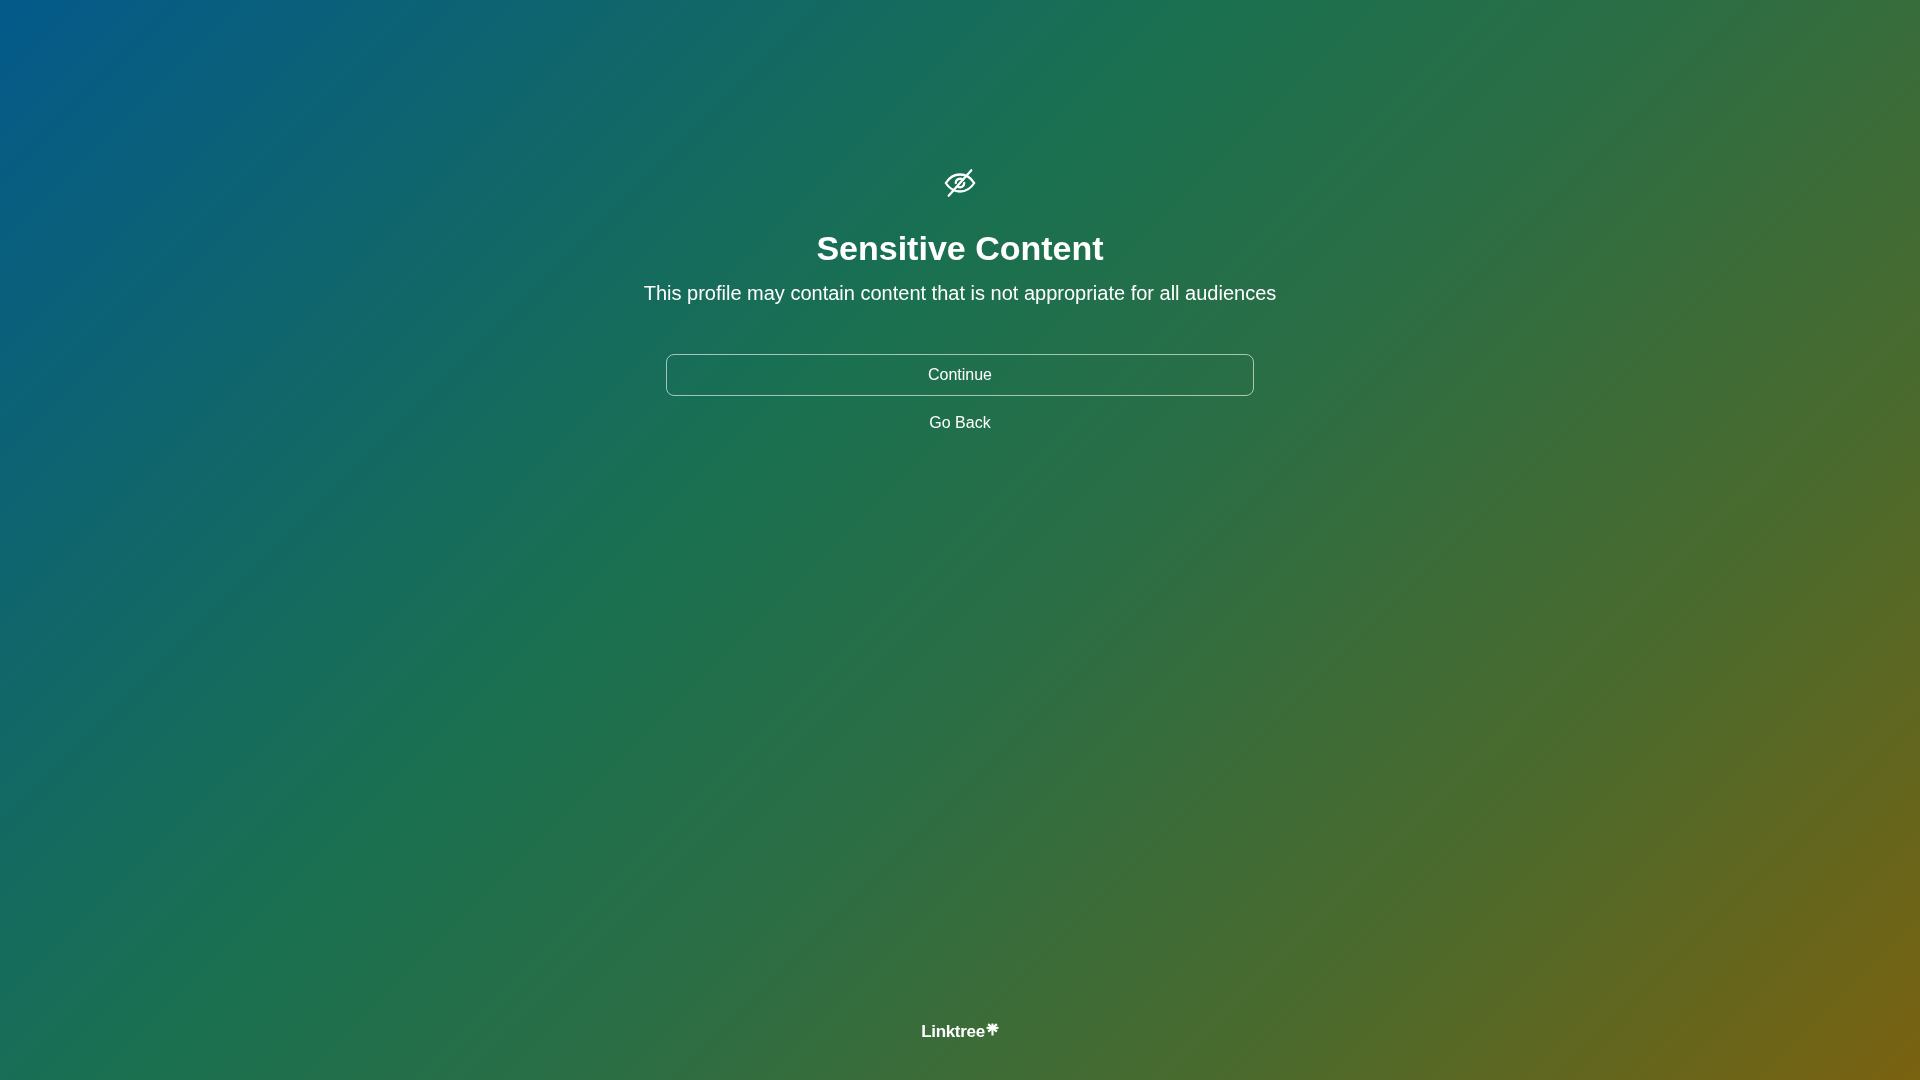 This screenshot has width=1920, height=1080. I want to click on continue-button: Continue, so click(960, 375).